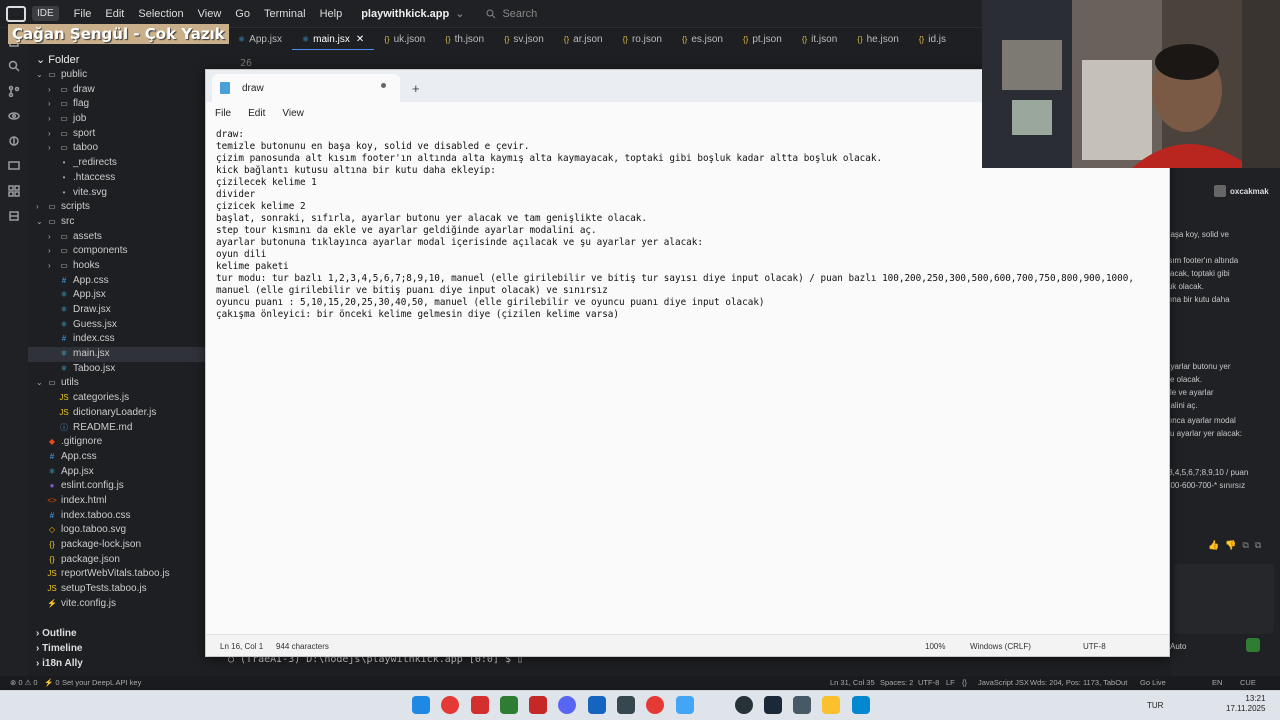 Image resolution: width=1280 pixels, height=720 pixels. What do you see at coordinates (1237, 545) in the screenshot?
I see `message-actions: 👍👎⧉⧉` at bounding box center [1237, 545].